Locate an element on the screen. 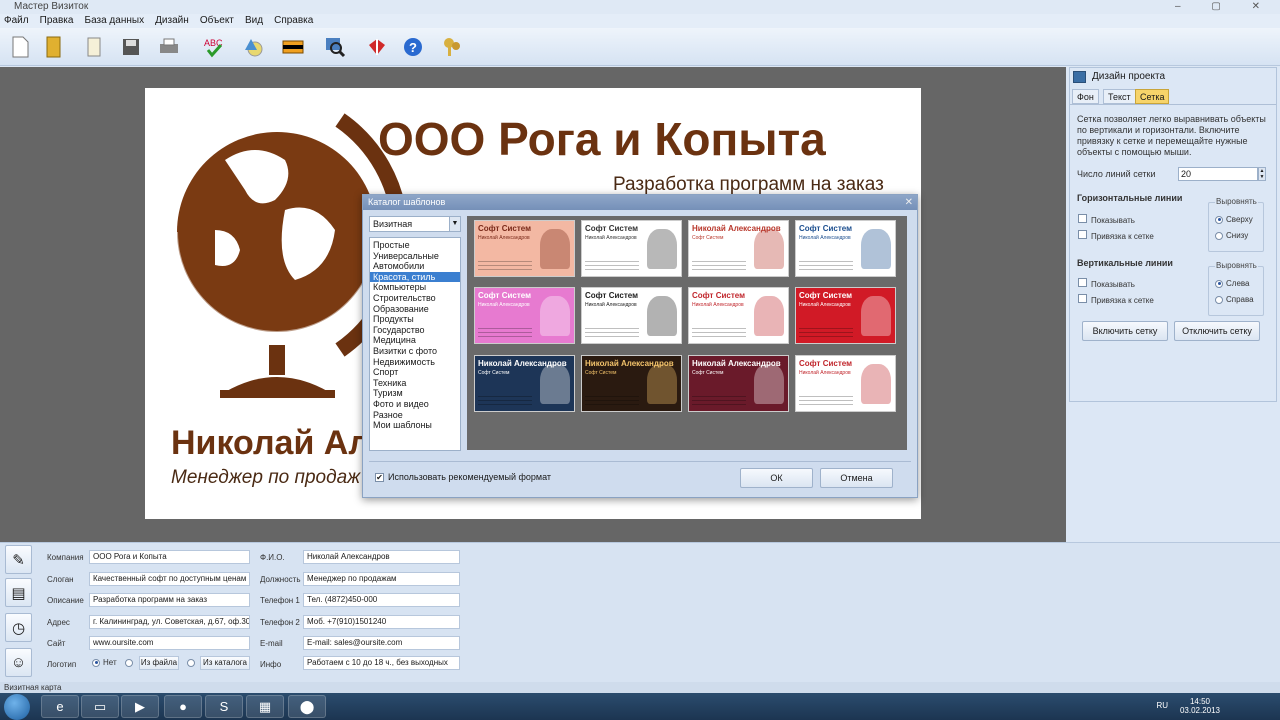  list-item: Туризм is located at coordinates (415, 393).